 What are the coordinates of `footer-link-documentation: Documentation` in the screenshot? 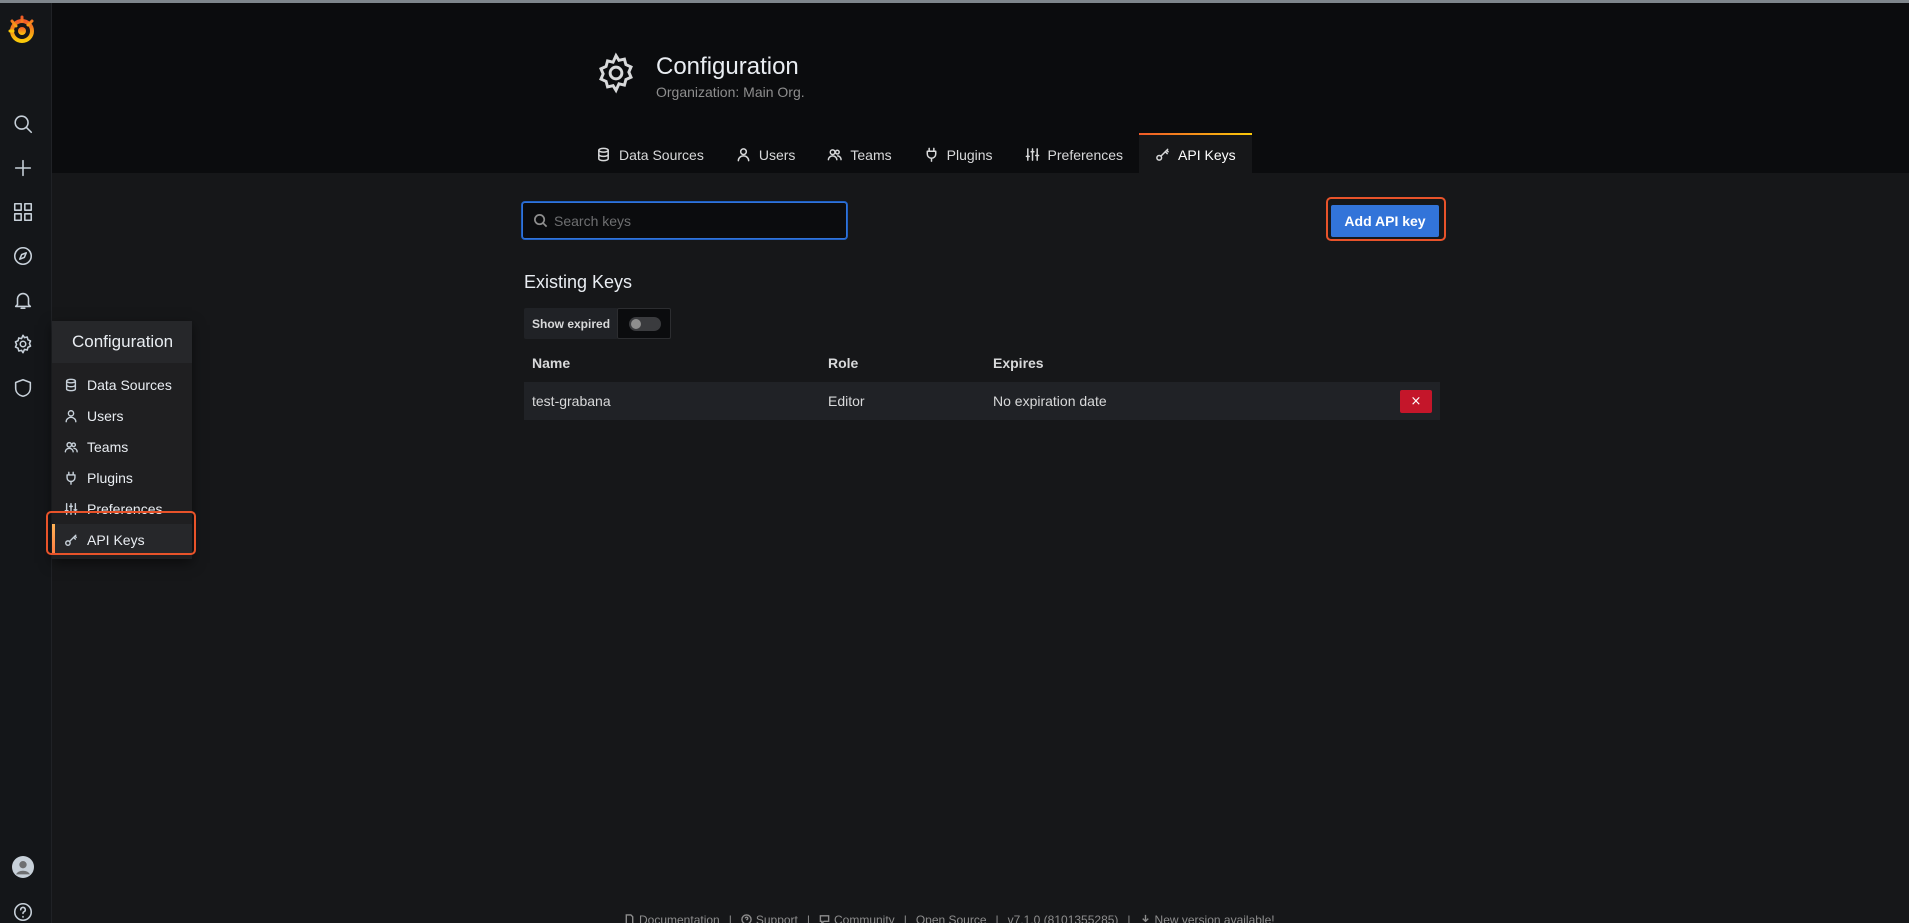 It's located at (672, 918).